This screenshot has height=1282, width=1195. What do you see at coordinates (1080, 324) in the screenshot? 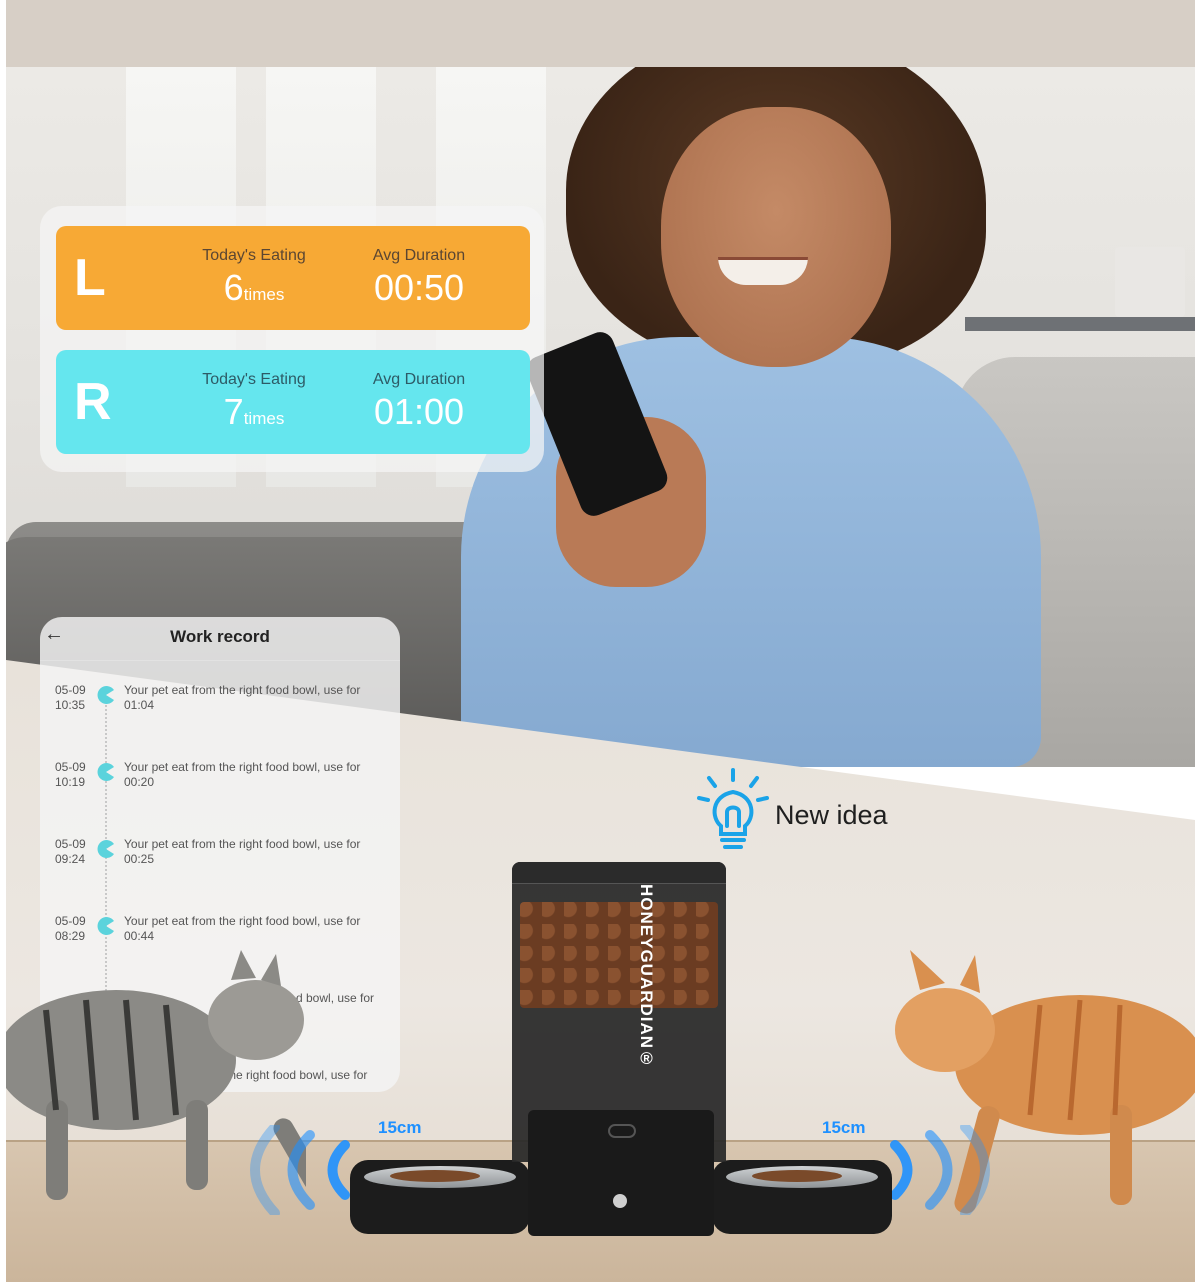
I see `shelf` at bounding box center [1080, 324].